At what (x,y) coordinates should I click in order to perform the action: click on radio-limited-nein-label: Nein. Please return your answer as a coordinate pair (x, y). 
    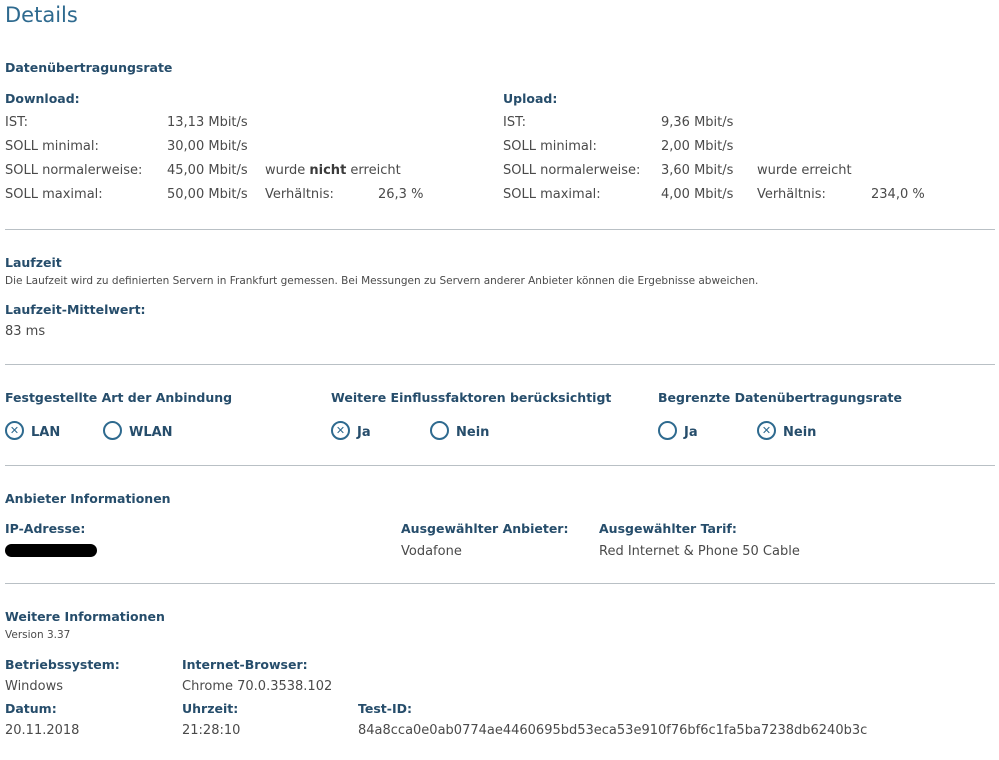
    Looking at the image, I should click on (799, 432).